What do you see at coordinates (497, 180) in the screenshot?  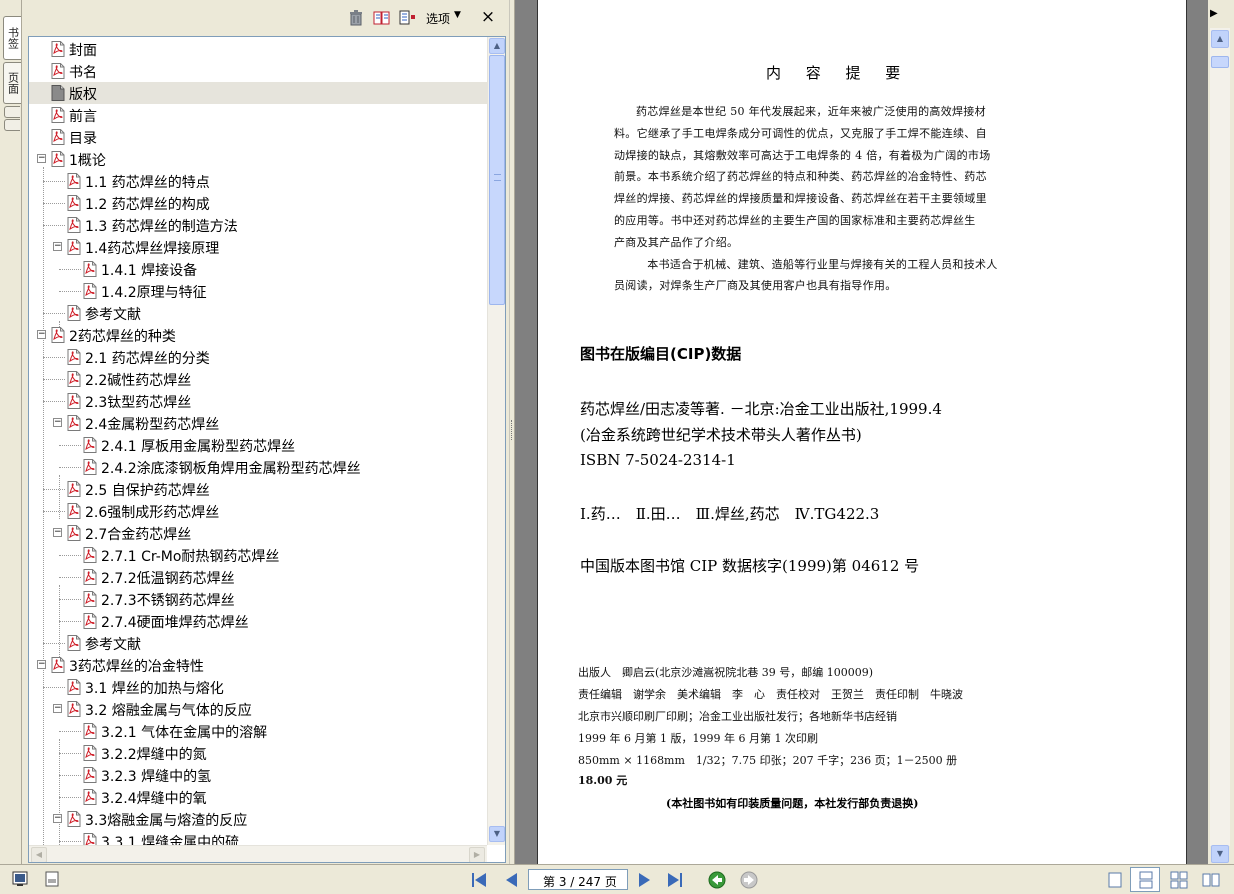 I see `tree-scroll-thumb` at bounding box center [497, 180].